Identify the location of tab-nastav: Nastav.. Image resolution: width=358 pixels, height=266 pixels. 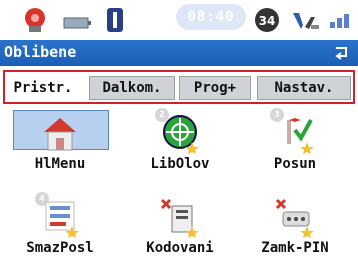
(304, 88).